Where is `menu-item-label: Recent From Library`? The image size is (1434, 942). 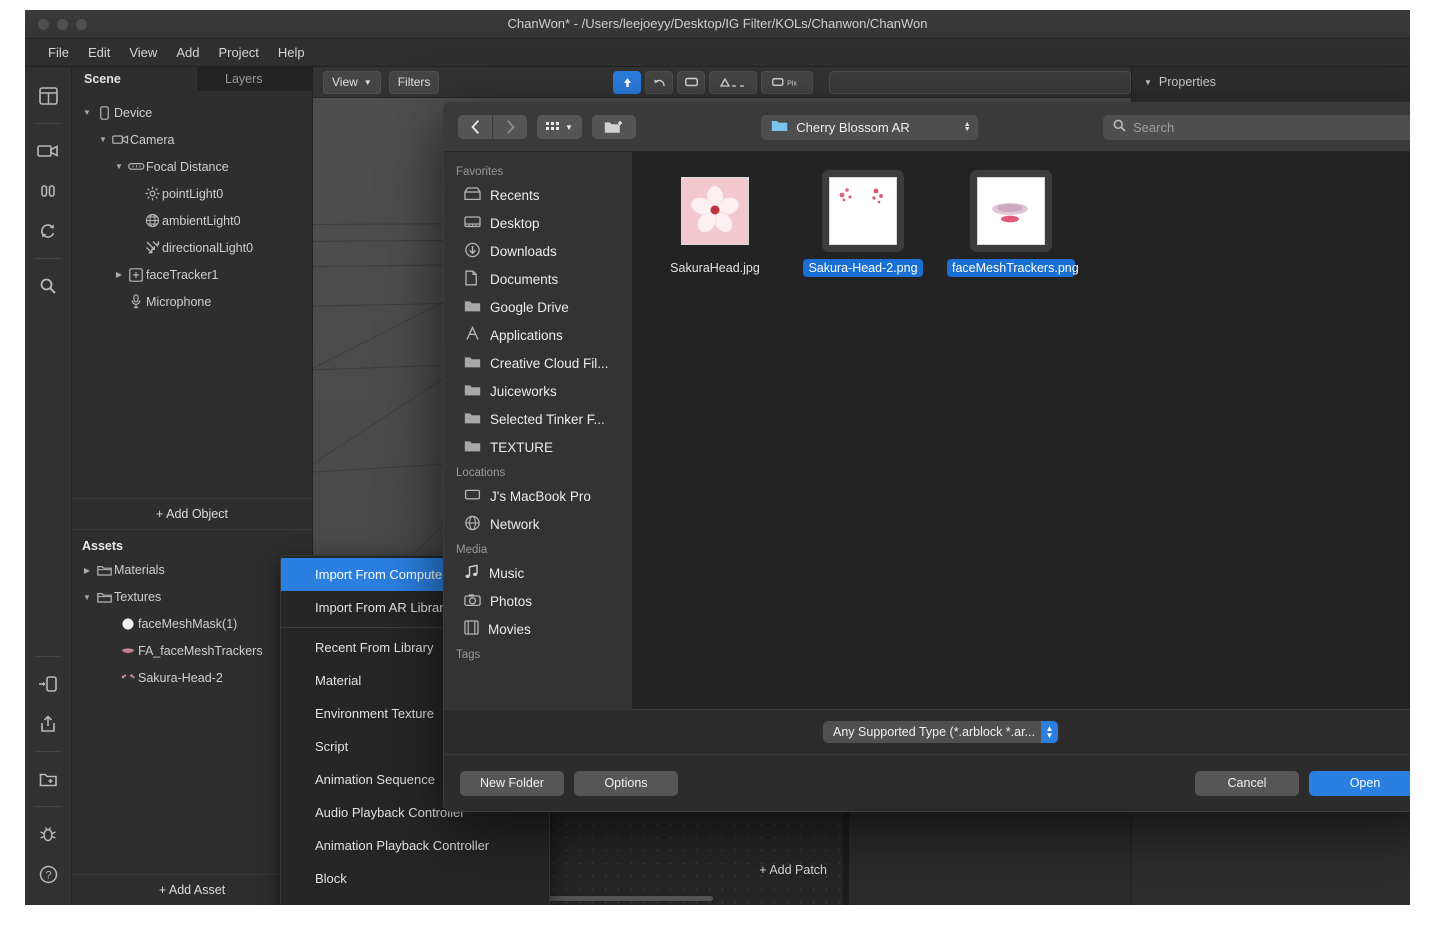
menu-item-label: Recent From Library is located at coordinates (374, 647).